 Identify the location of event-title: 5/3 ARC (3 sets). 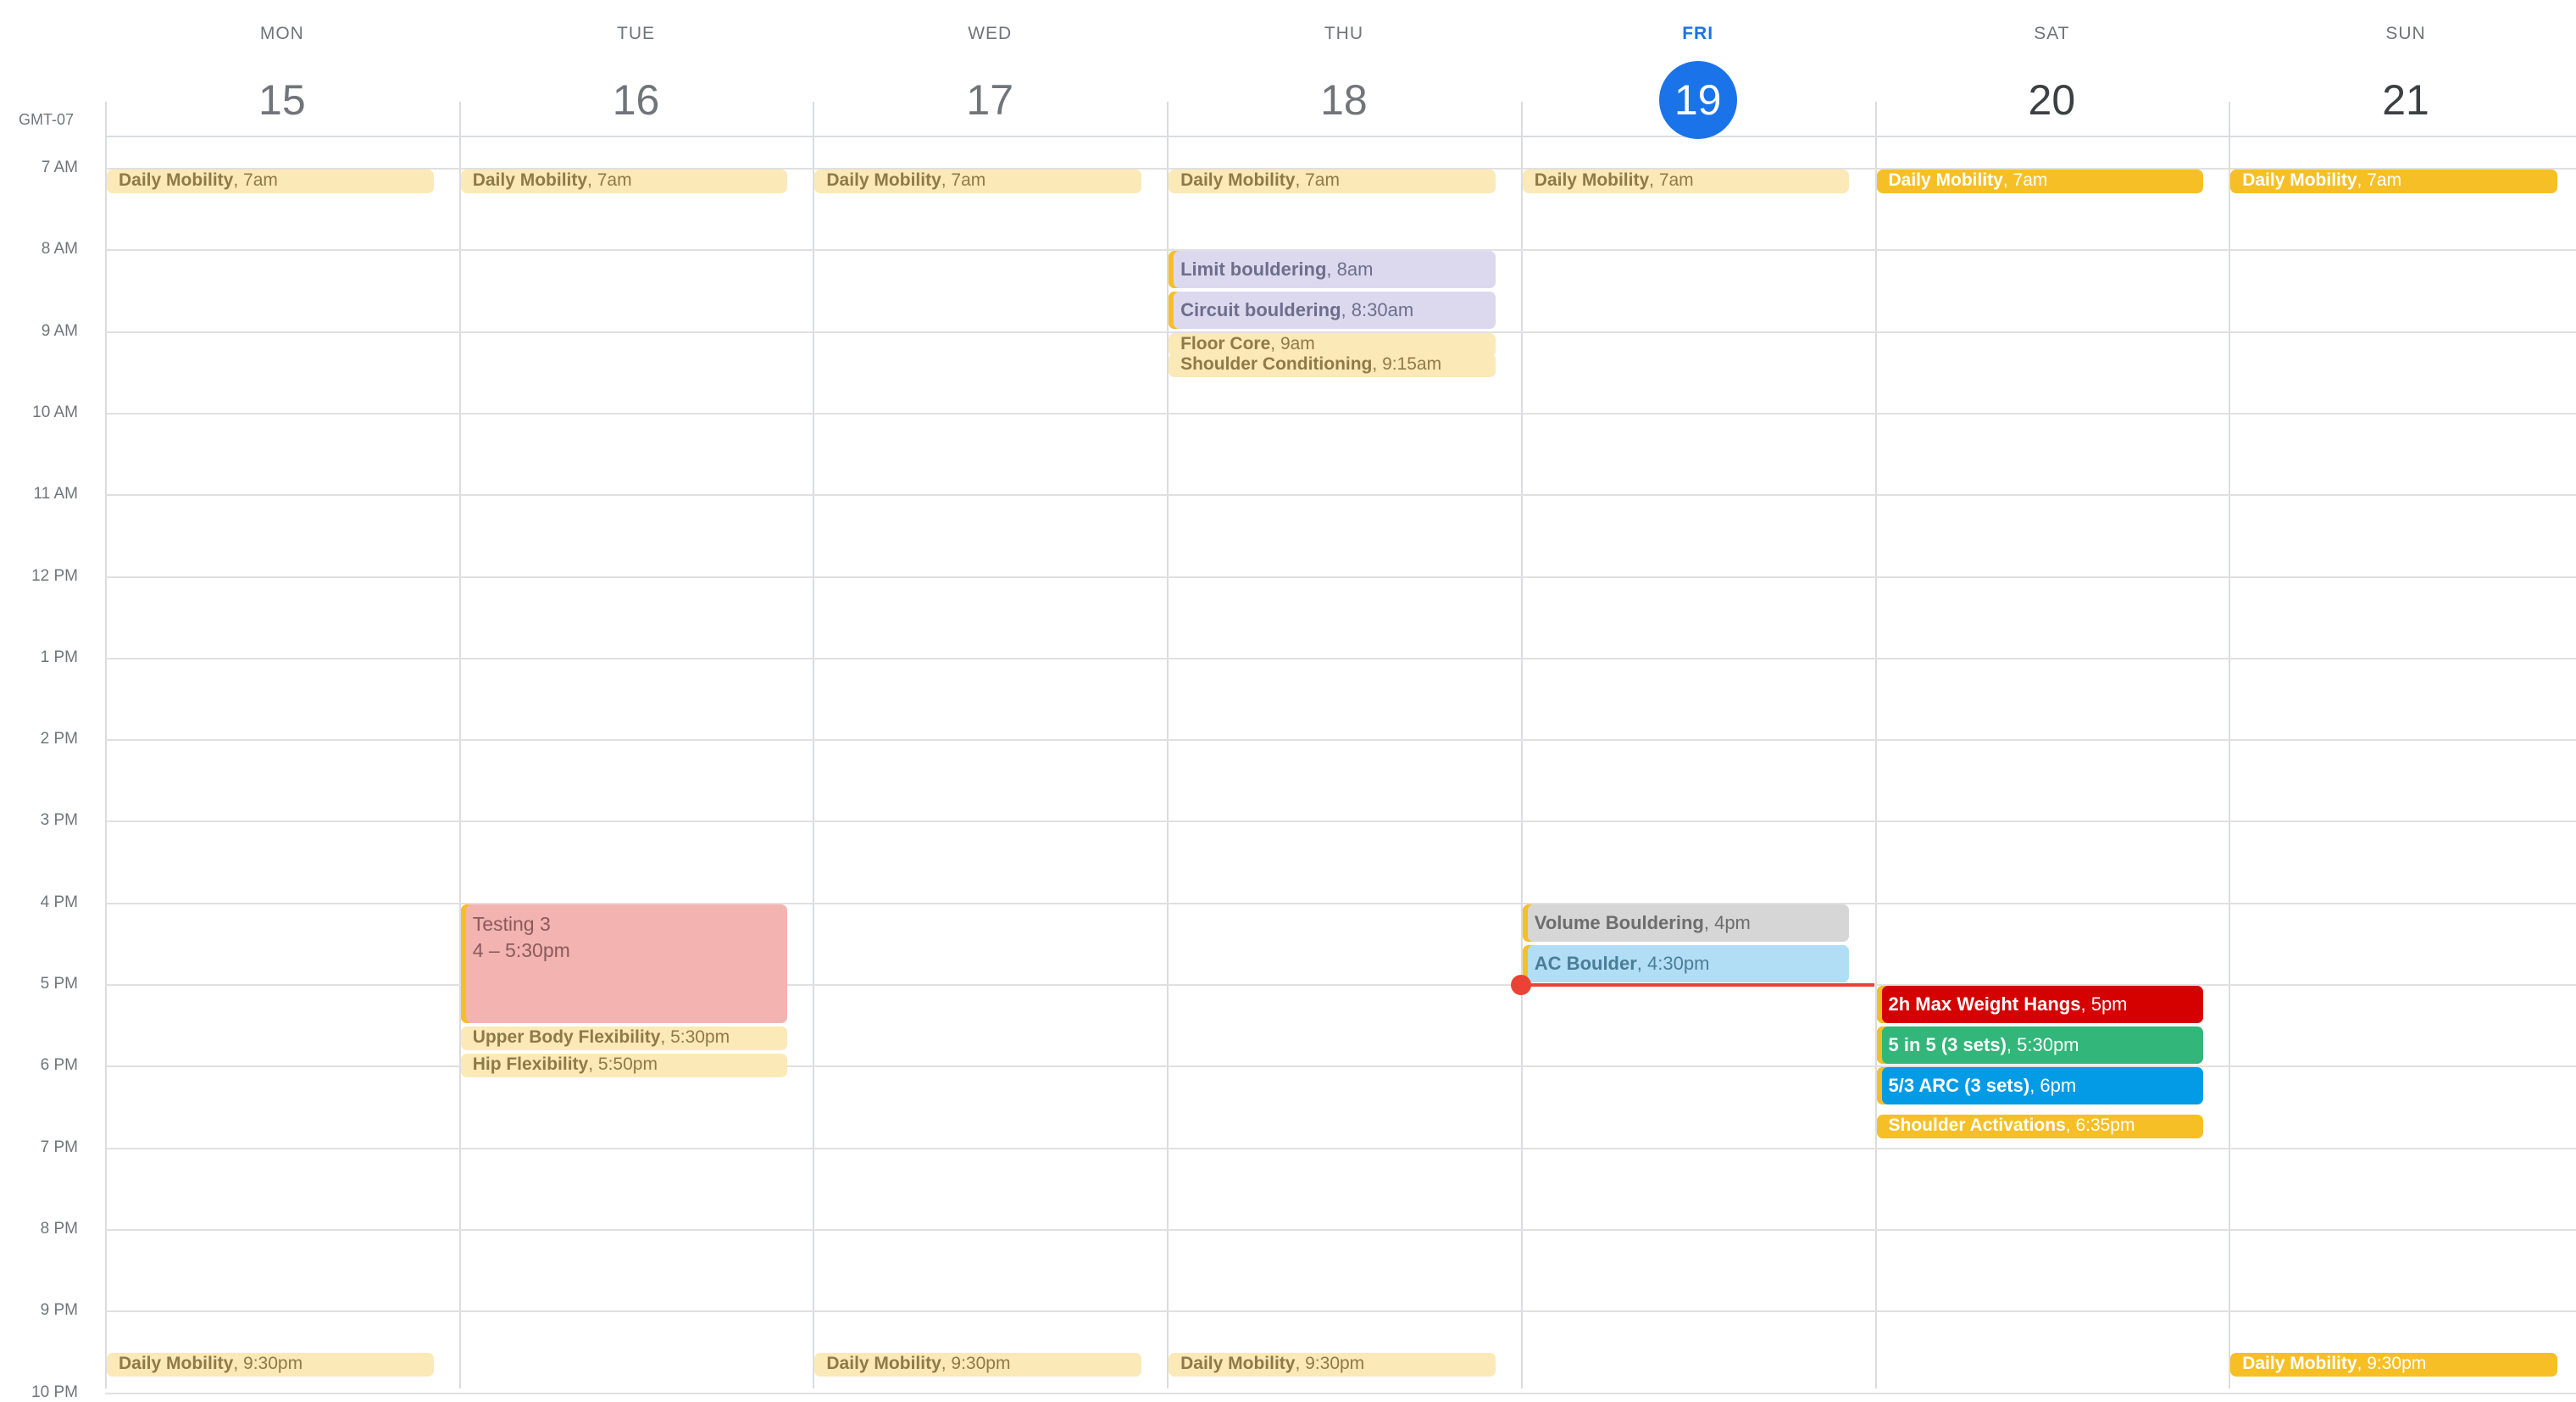
(1959, 1086).